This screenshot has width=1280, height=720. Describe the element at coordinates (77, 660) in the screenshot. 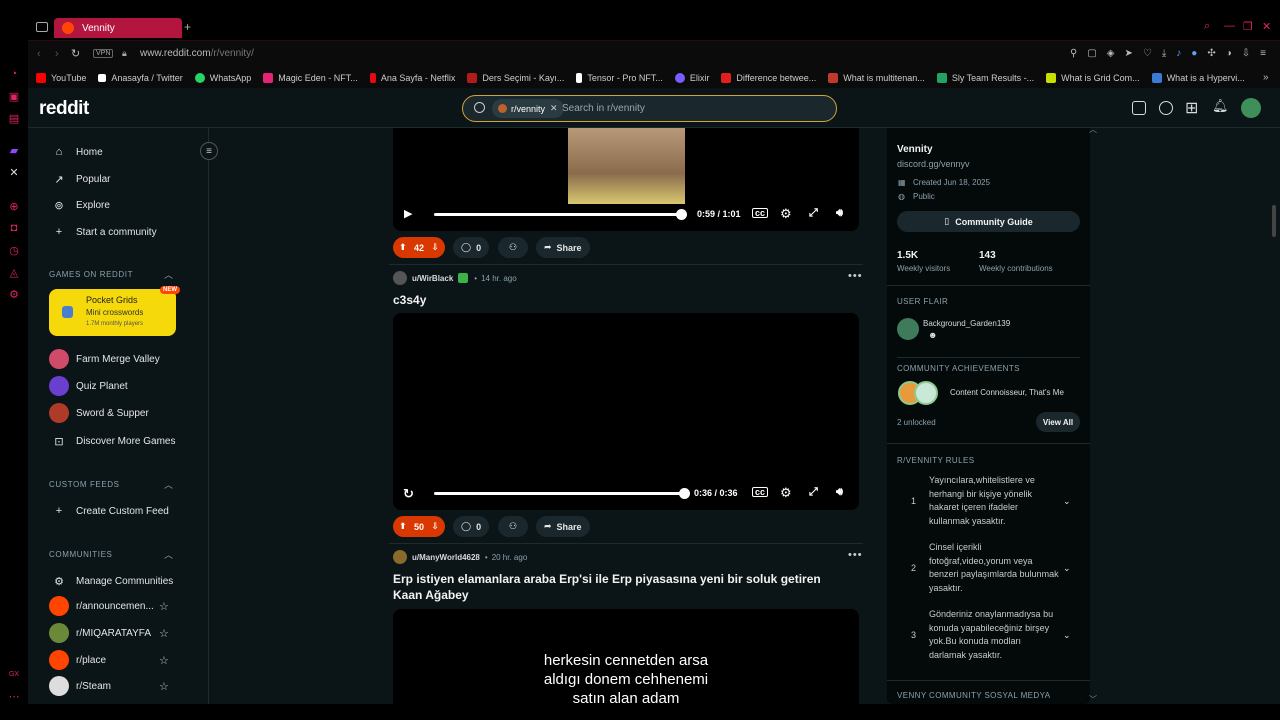

I see `community-place: r/place` at that location.